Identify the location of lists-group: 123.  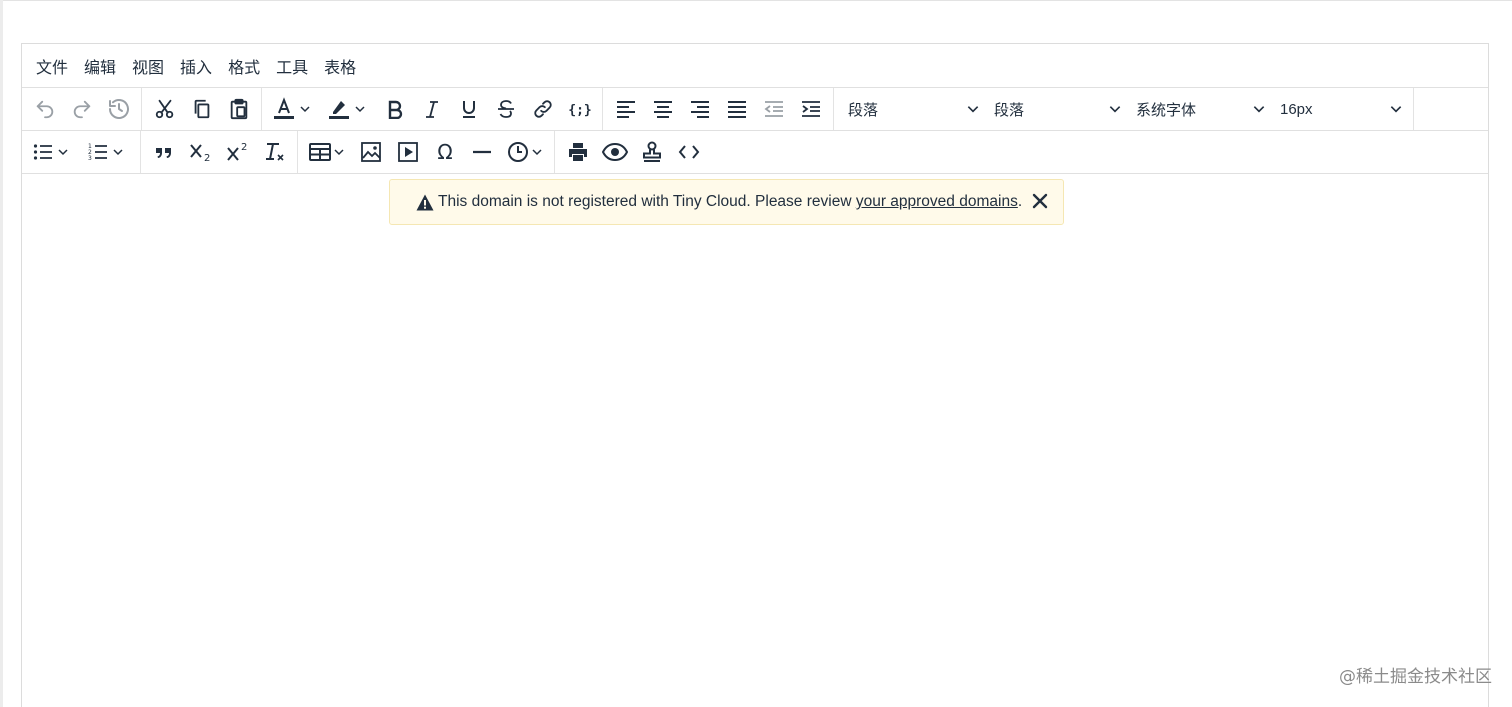
(81, 152).